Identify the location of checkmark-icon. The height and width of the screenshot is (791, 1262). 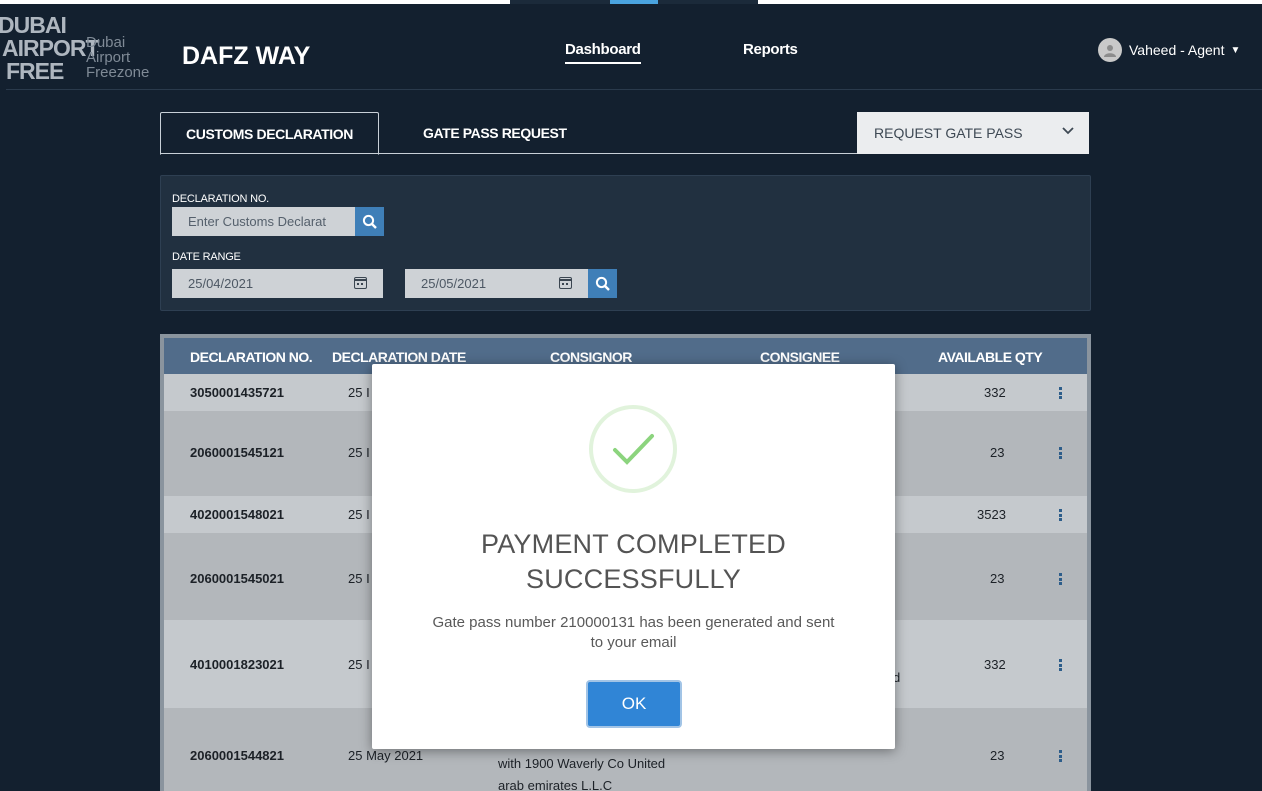
(633, 449).